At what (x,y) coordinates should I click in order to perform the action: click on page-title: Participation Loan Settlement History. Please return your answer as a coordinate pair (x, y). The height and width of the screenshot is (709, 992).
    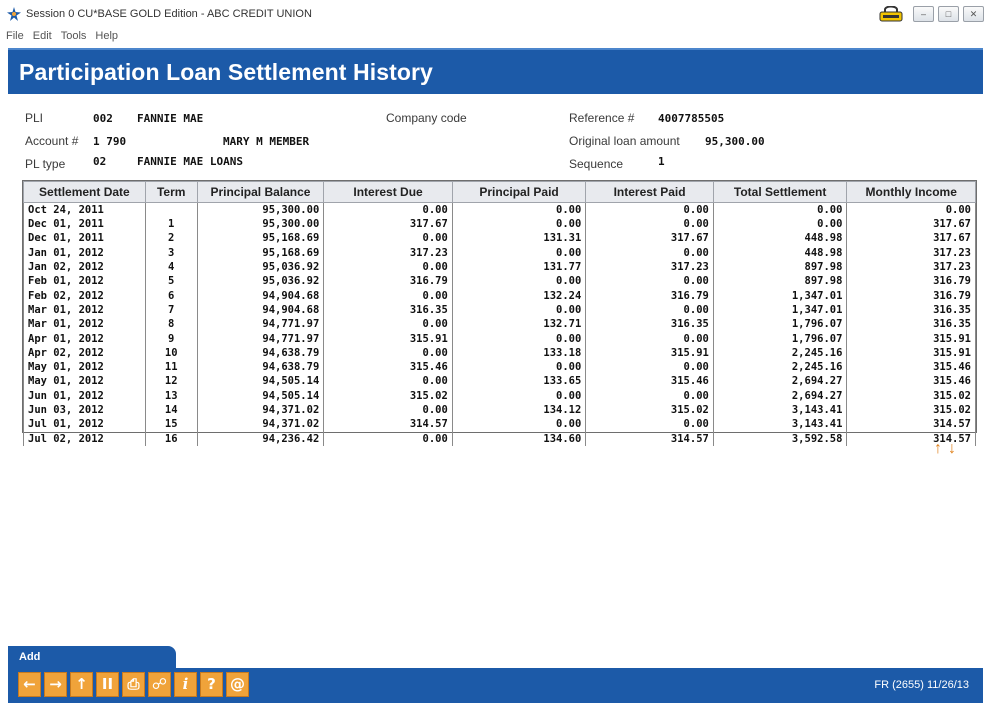
    Looking at the image, I should click on (226, 72).